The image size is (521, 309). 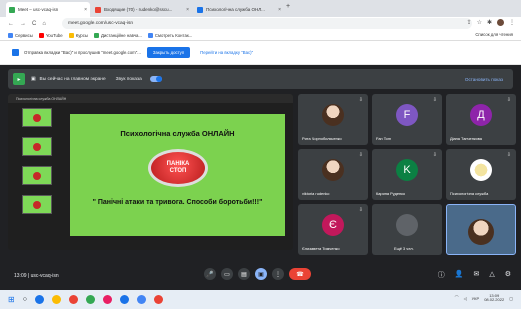 I want to click on sound-label: Звук показа, so click(x=128, y=79).